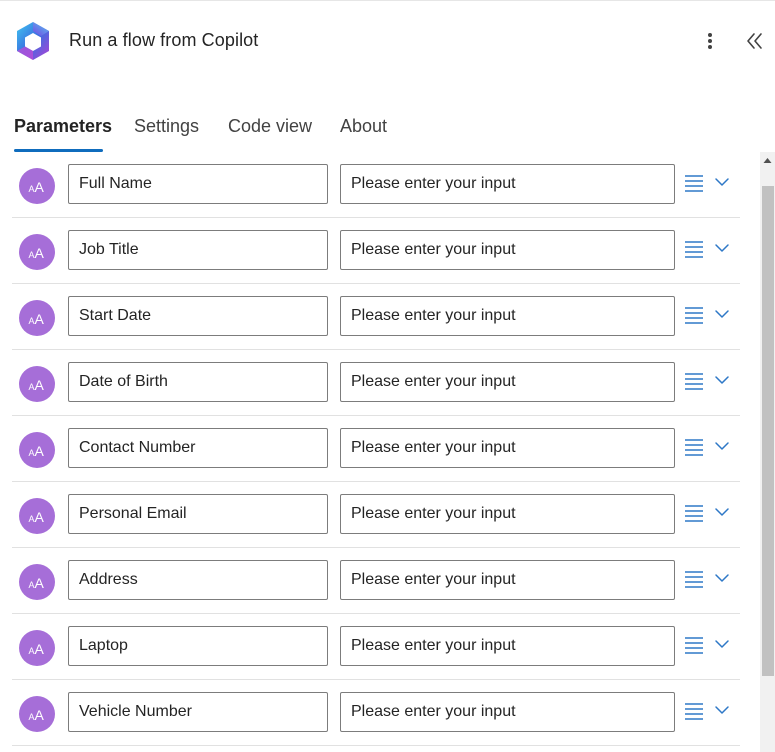 Image resolution: width=775 pixels, height=752 pixels. Describe the element at coordinates (198, 250) in the screenshot. I see `parameter-name-field: Job Title` at that location.